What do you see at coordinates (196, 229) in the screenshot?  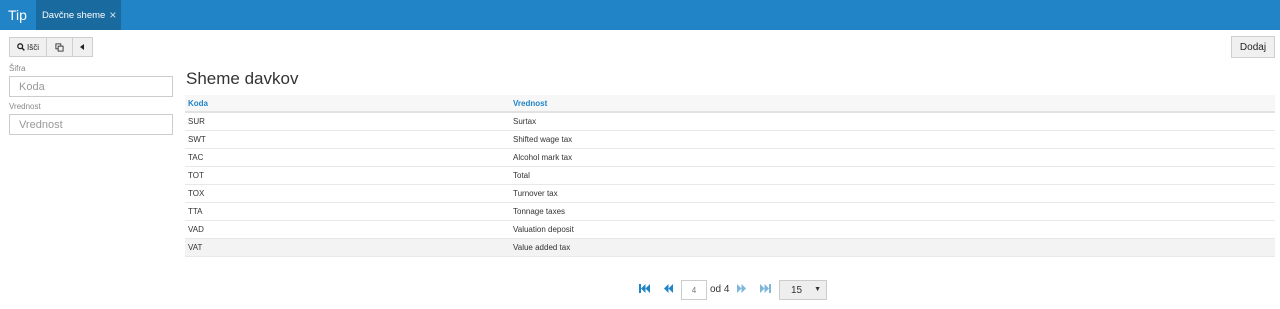 I see `cell-code: VAD` at bounding box center [196, 229].